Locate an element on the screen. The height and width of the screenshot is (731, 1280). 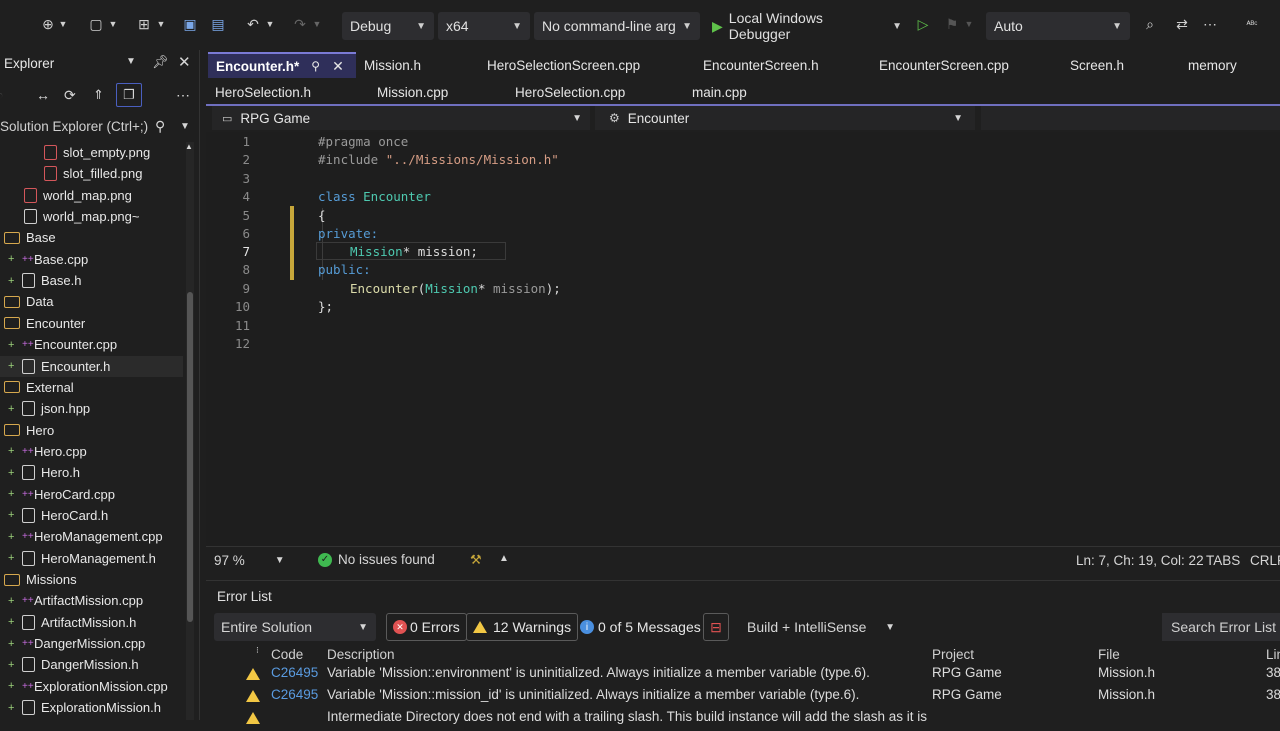
cleanup-icon: ⚒ is located at coordinates (476, 560).